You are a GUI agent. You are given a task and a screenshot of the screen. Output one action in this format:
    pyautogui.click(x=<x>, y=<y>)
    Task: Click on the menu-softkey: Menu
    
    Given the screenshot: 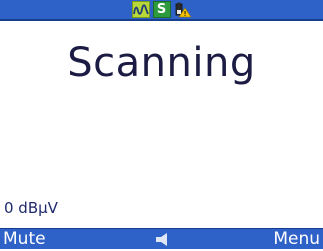 What is the action you would take?
    pyautogui.click(x=296, y=239)
    